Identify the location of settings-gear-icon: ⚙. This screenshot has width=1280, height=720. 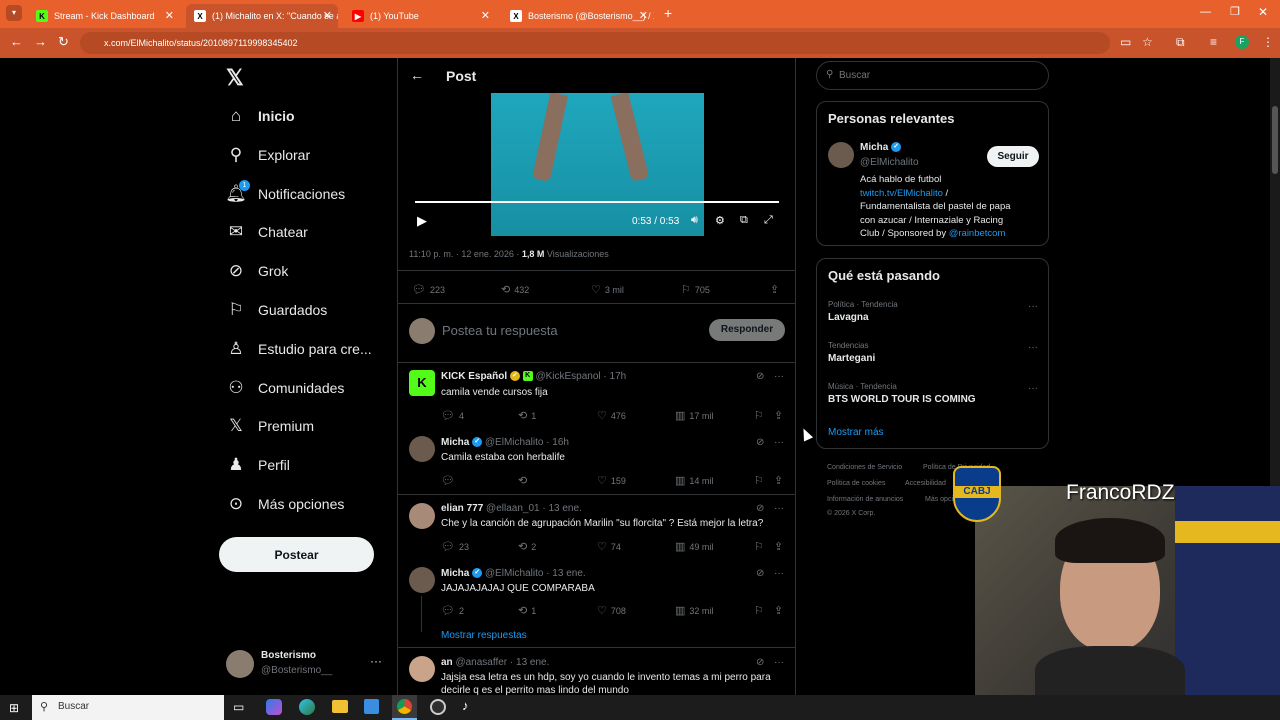
(720, 220).